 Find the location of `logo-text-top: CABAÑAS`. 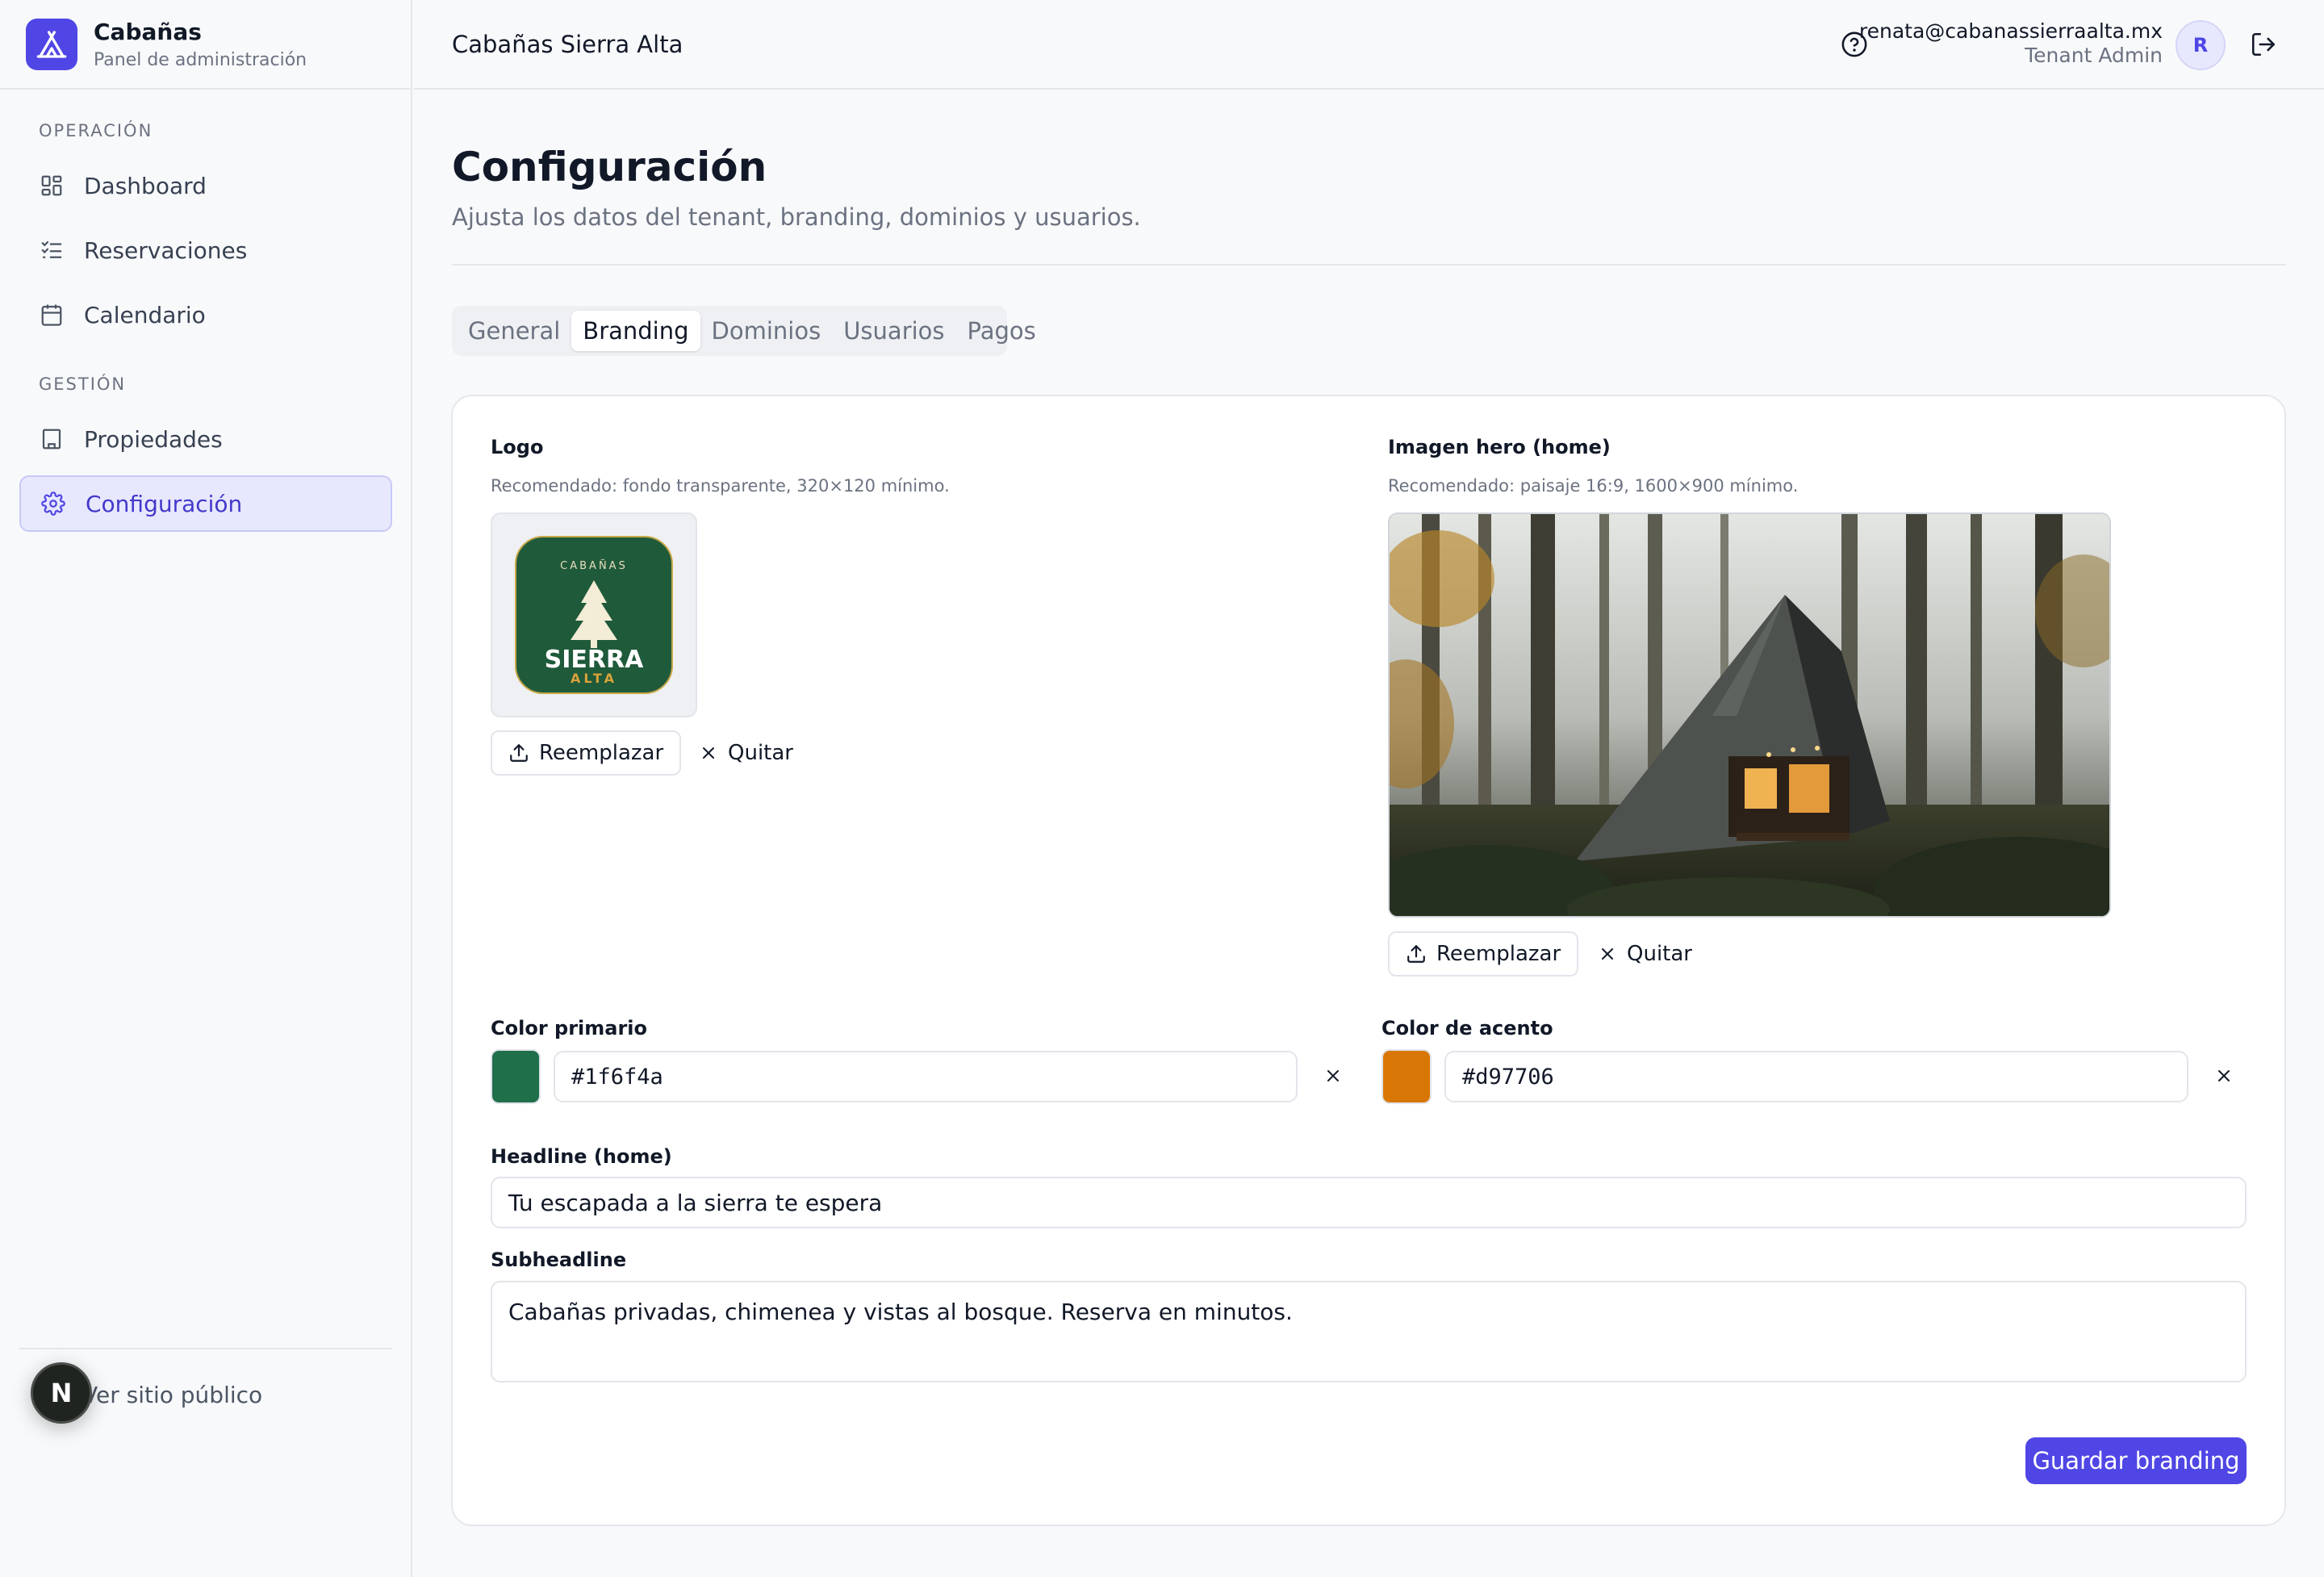

logo-text-top: CABAÑAS is located at coordinates (594, 565).